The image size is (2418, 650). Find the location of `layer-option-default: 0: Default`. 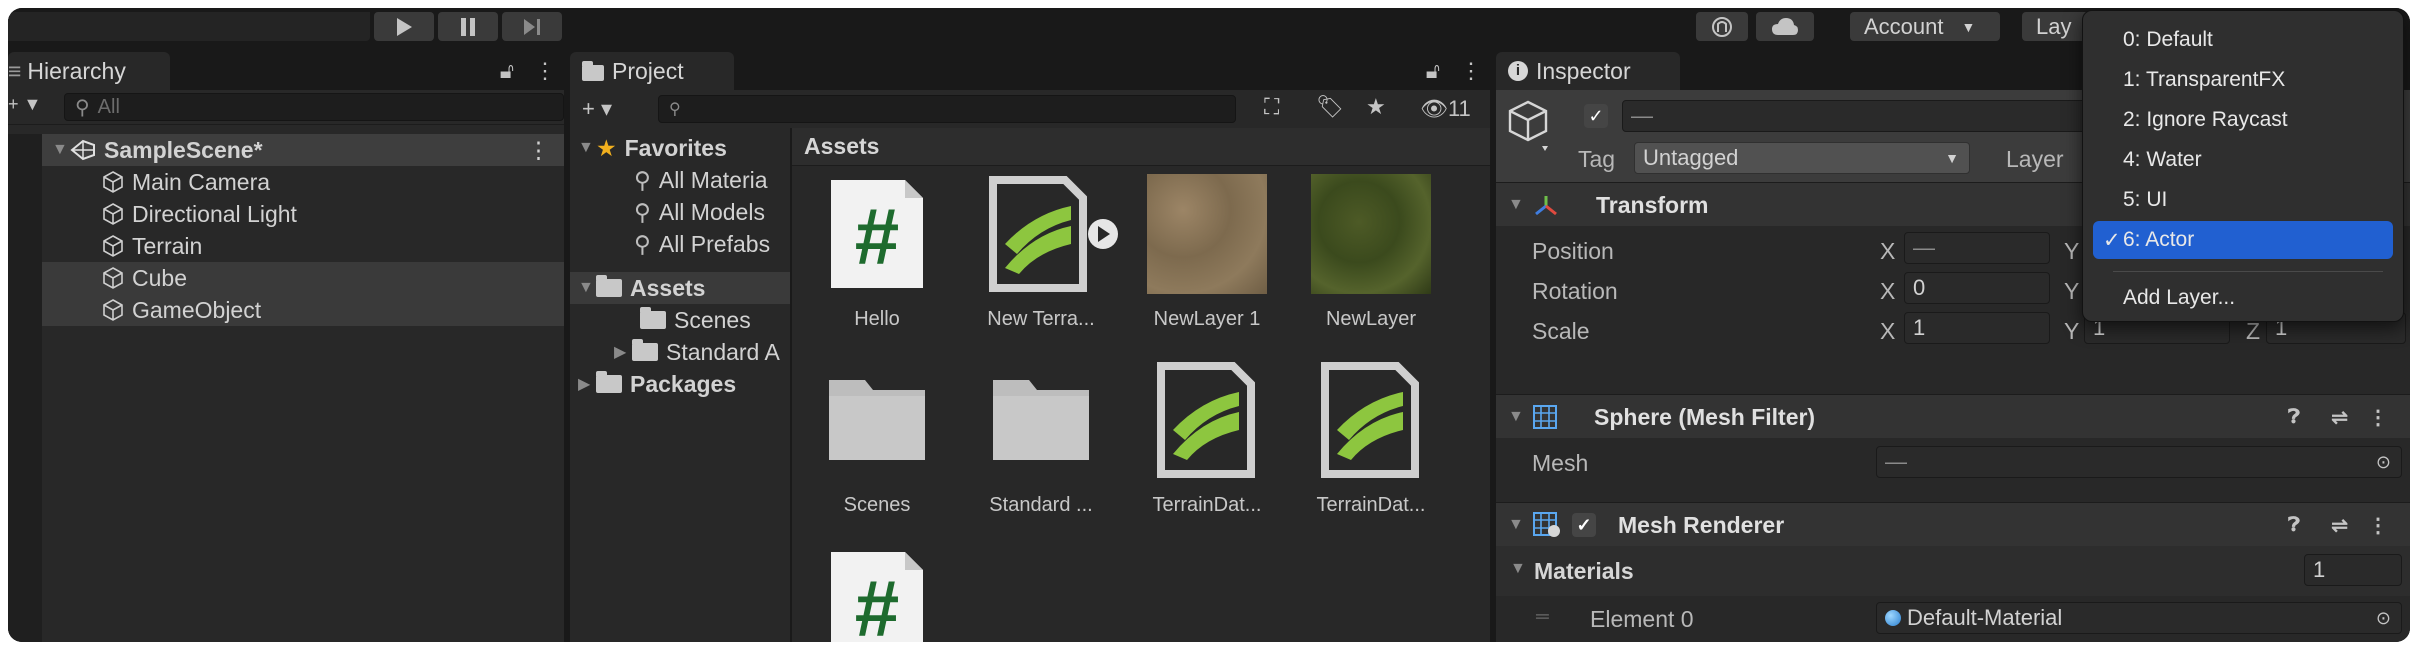

layer-option-default: 0: Default is located at coordinates (2243, 40).